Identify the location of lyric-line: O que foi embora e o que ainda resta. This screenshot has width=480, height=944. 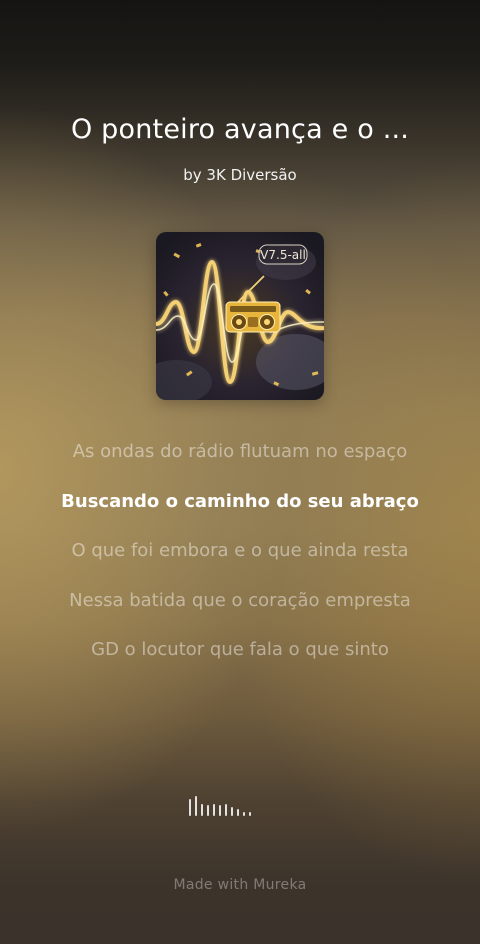
(240, 550).